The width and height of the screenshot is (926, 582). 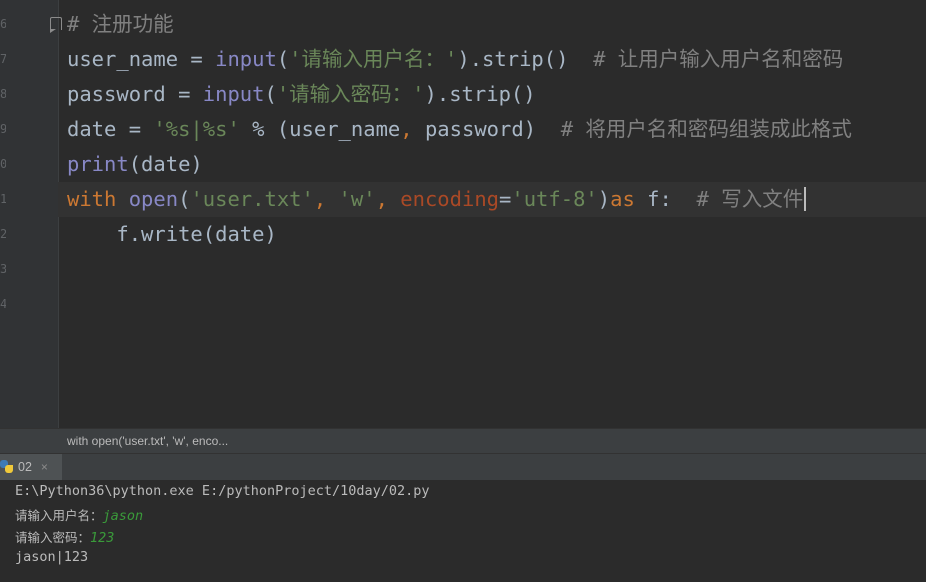 What do you see at coordinates (3, 164) in the screenshot?
I see `line-number: 0` at bounding box center [3, 164].